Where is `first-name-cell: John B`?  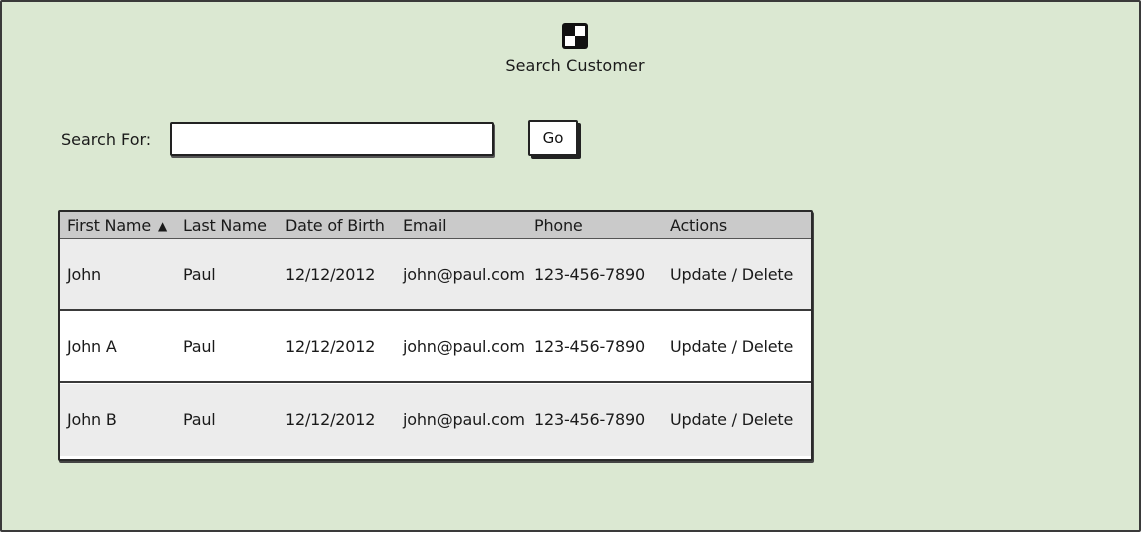 first-name-cell: John B is located at coordinates (92, 419).